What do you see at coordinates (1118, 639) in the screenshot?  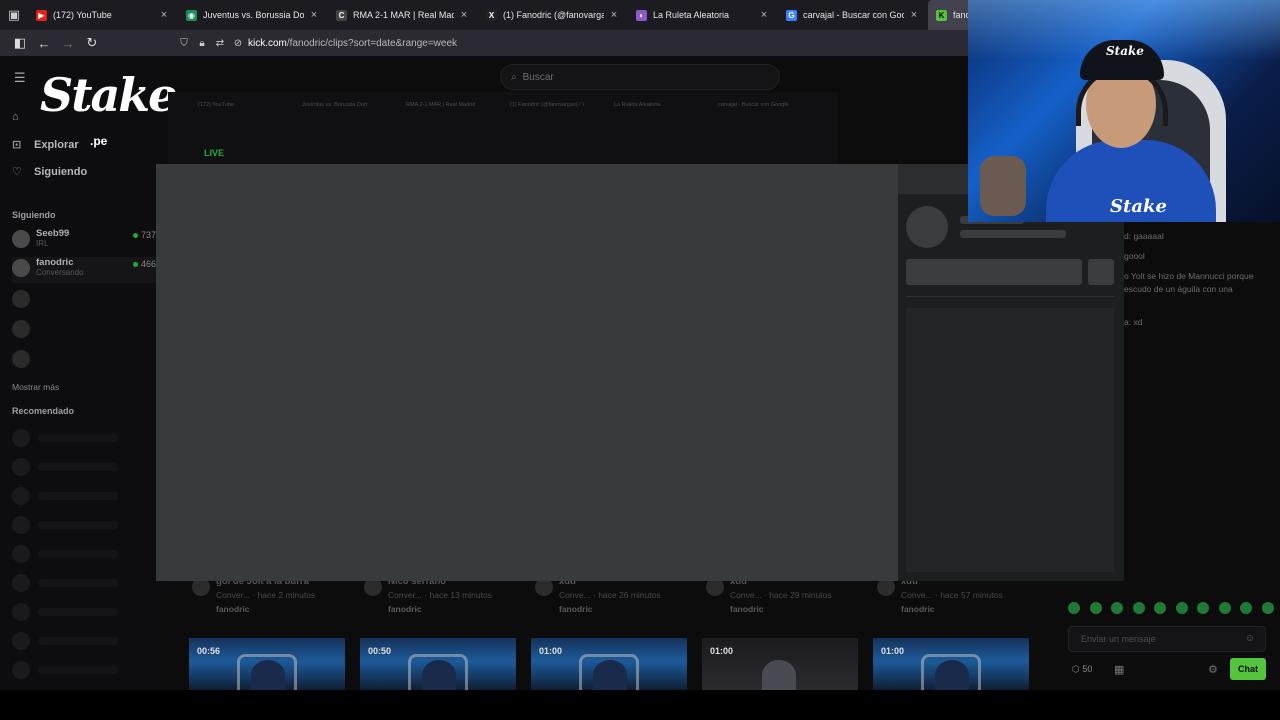 I see `chat-input-placeholder: Enviar un mensaje` at bounding box center [1118, 639].